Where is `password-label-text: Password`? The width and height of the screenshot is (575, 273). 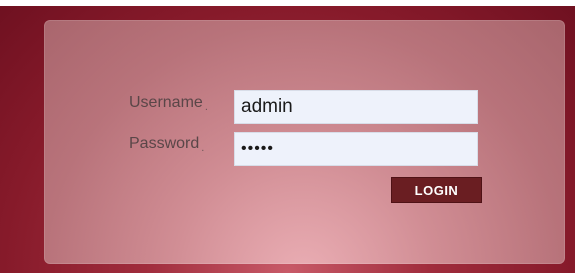 password-label-text: Password is located at coordinates (164, 143).